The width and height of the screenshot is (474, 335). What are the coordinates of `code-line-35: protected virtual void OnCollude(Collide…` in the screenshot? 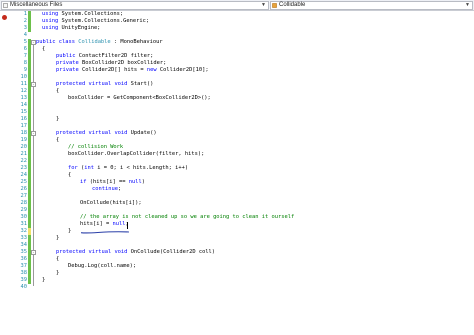 It's located at (136, 252).